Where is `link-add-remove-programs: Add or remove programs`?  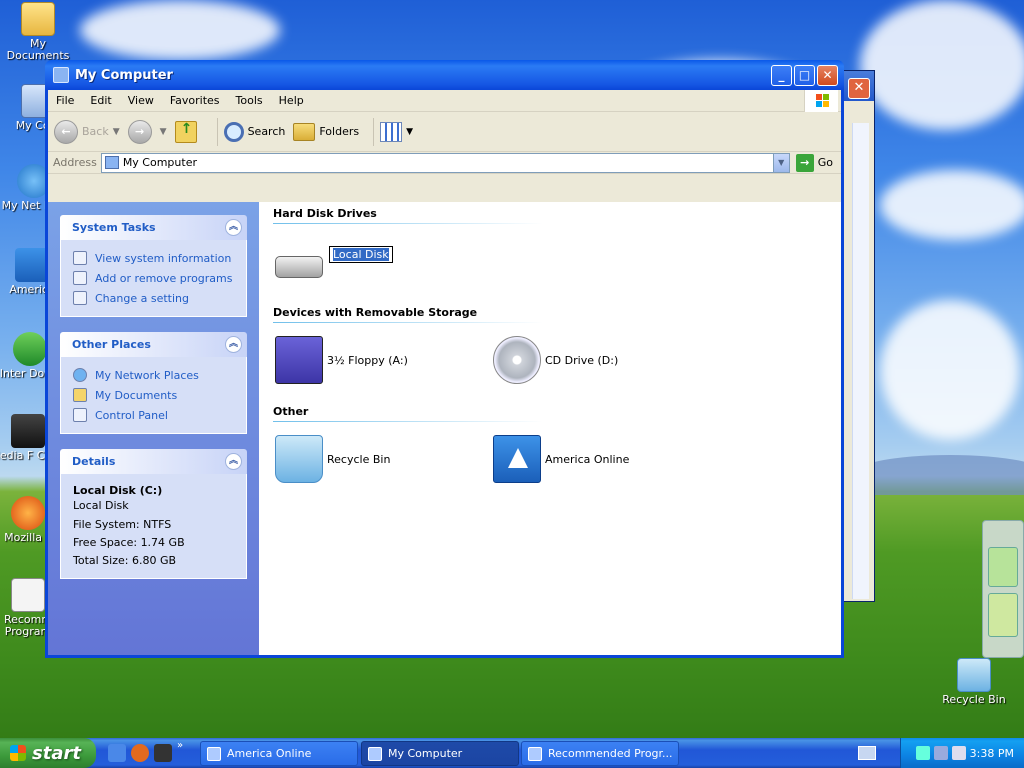
link-add-remove-programs: Add or remove programs is located at coordinates (155, 278).